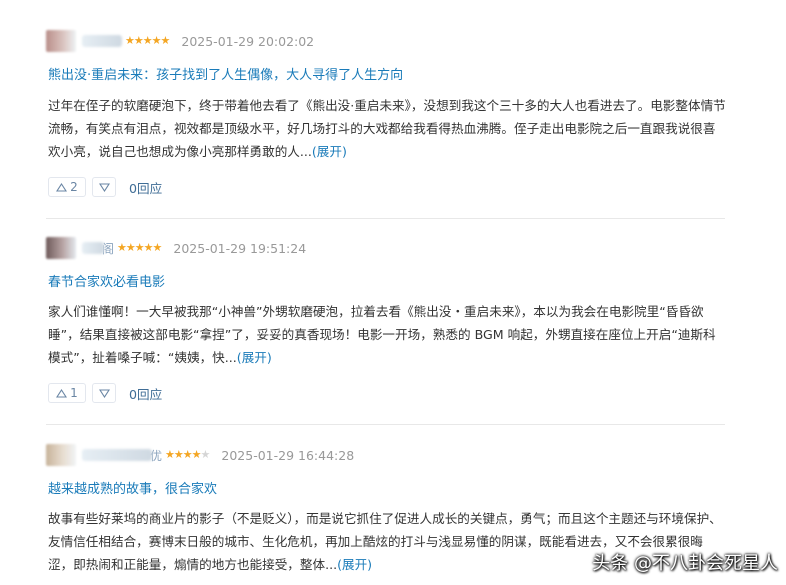  I want to click on review-actions: 2 0回应, so click(105, 187).